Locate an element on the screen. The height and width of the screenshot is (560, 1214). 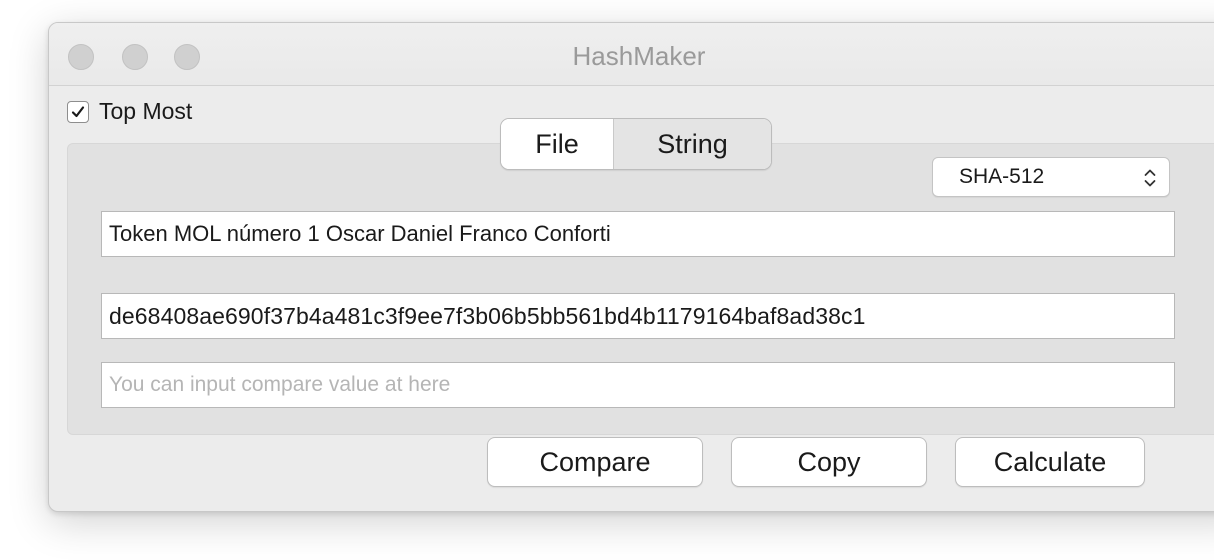
compare-button: Compare is located at coordinates (595, 462).